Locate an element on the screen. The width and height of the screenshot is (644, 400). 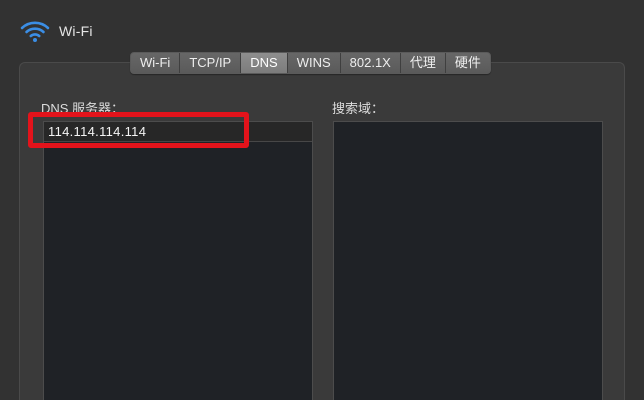
tab-bar: Wi-Fi TCP/IP DNS WINS 802.1X 代理 硬件 is located at coordinates (310, 63).